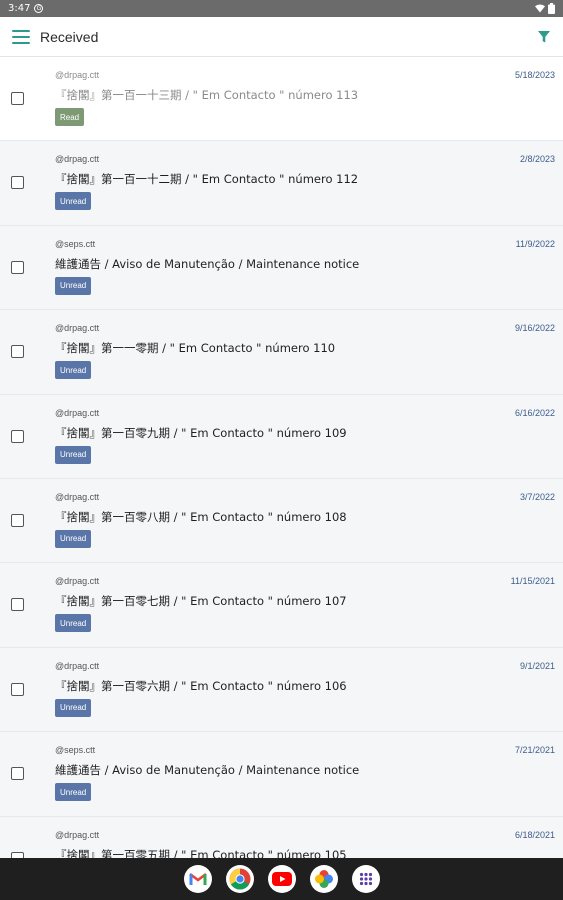 The height and width of the screenshot is (900, 563). Describe the element at coordinates (365, 879) in the screenshot. I see `app-drawer-icon` at that location.